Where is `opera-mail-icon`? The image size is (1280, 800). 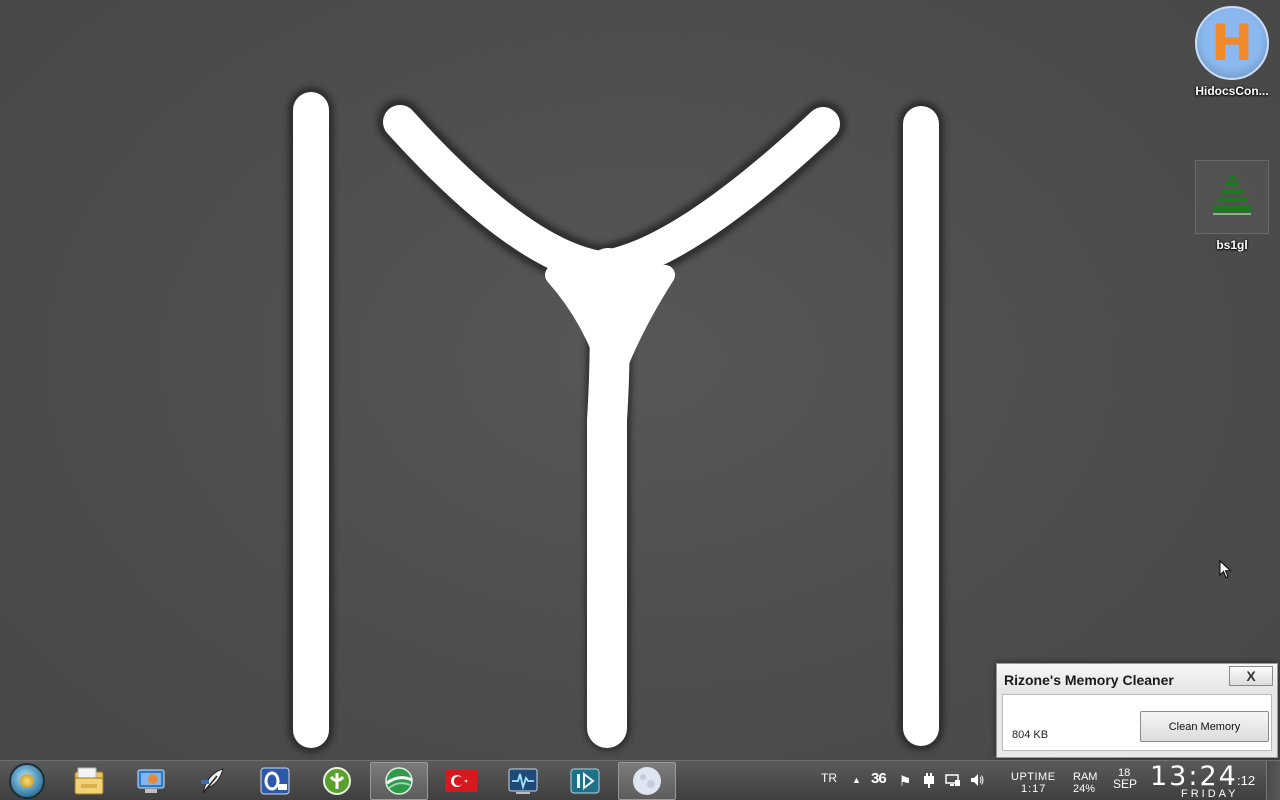 opera-mail-icon is located at coordinates (275, 781).